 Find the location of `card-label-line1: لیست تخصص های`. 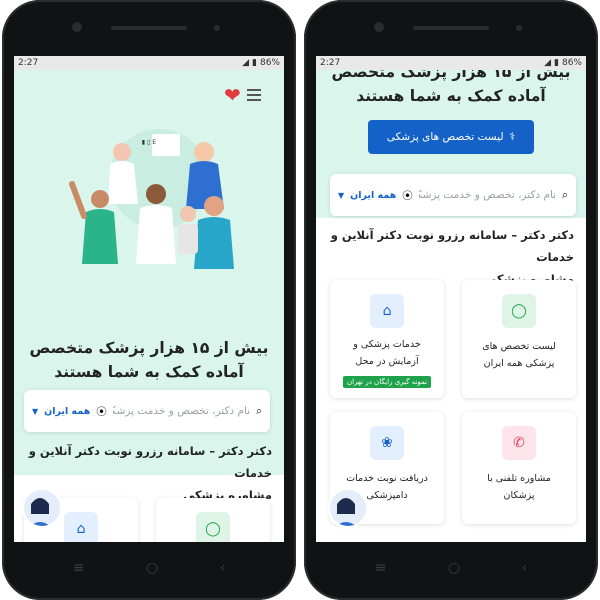

card-label-line1: لیست تخصص های is located at coordinates (519, 346).